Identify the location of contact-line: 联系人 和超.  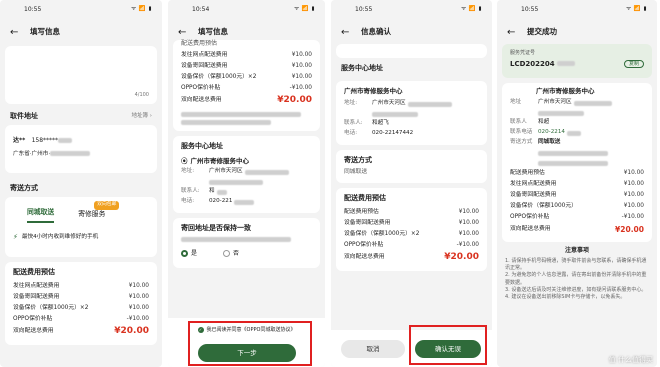
(530, 122).